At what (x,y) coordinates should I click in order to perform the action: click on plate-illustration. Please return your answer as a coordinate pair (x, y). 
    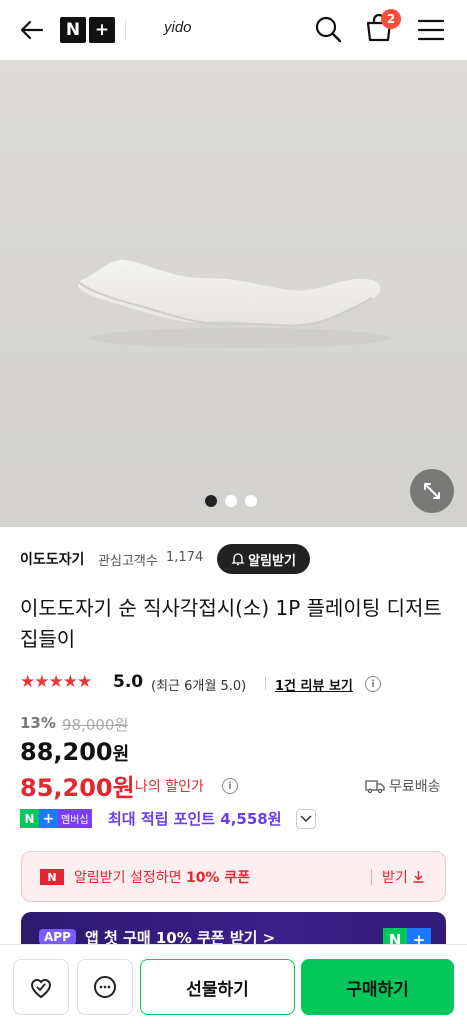
    Looking at the image, I should click on (233, 303).